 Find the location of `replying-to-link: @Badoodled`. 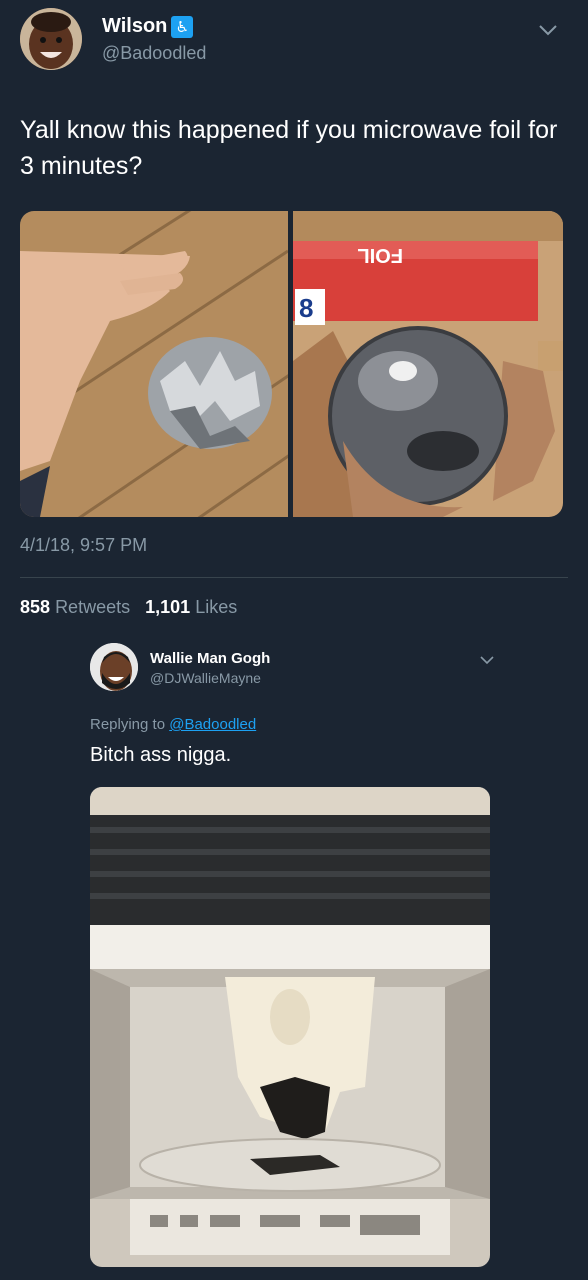

replying-to-link: @Badoodled is located at coordinates (212, 724).